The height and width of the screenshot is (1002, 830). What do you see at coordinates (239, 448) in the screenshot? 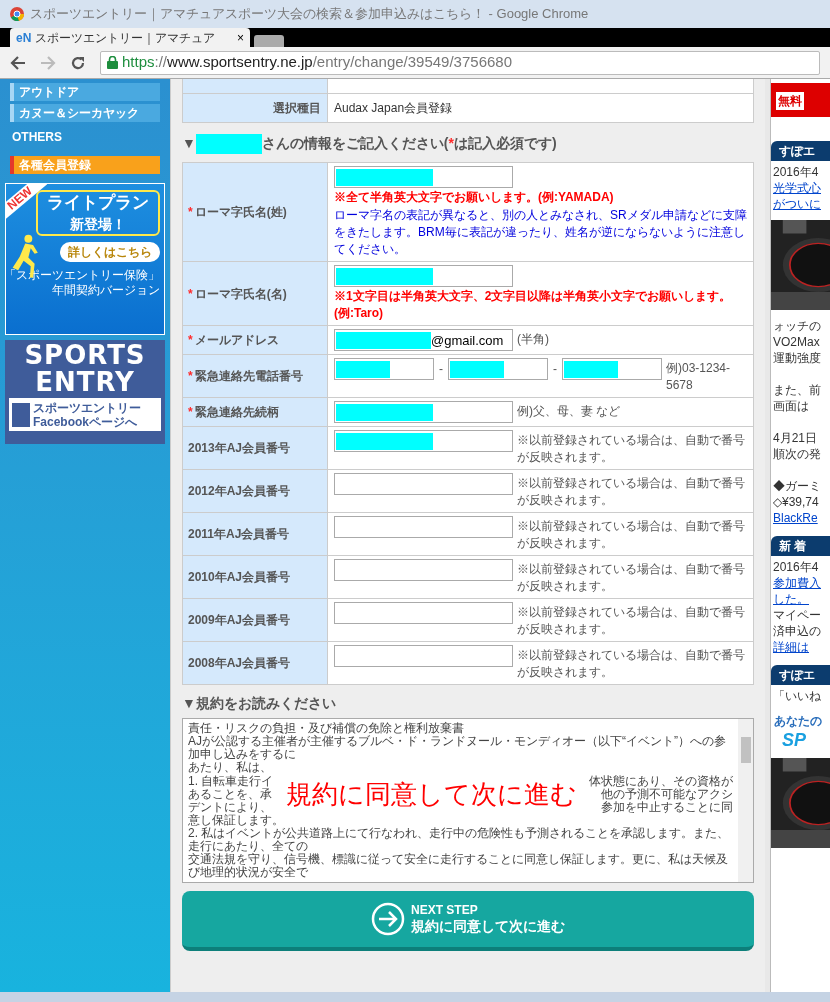
I see `field-label: 2013年AJ会員番号` at bounding box center [239, 448].